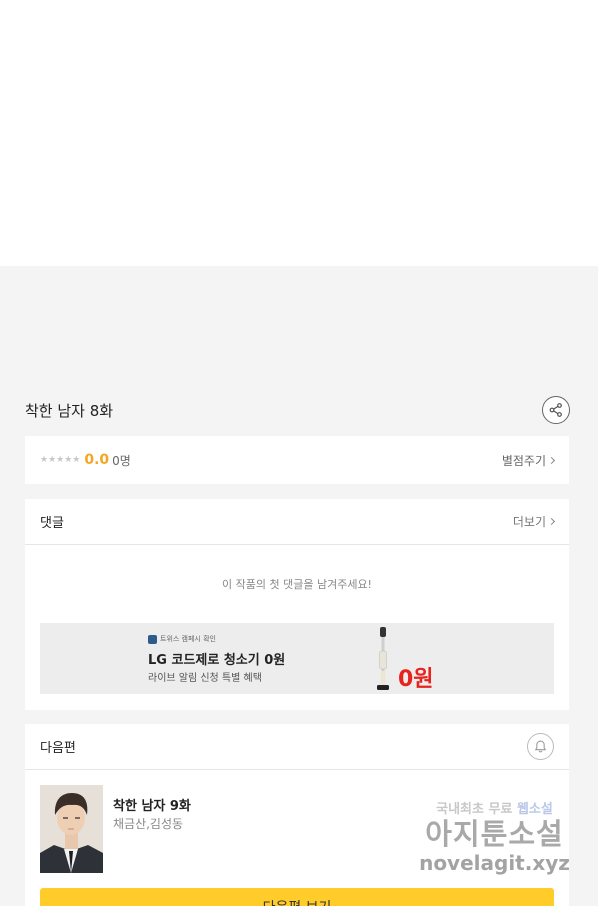 Image resolution: width=598 pixels, height=906 pixels. I want to click on watermark-line1: 국내최초 무료 웹소설, so click(494, 807).